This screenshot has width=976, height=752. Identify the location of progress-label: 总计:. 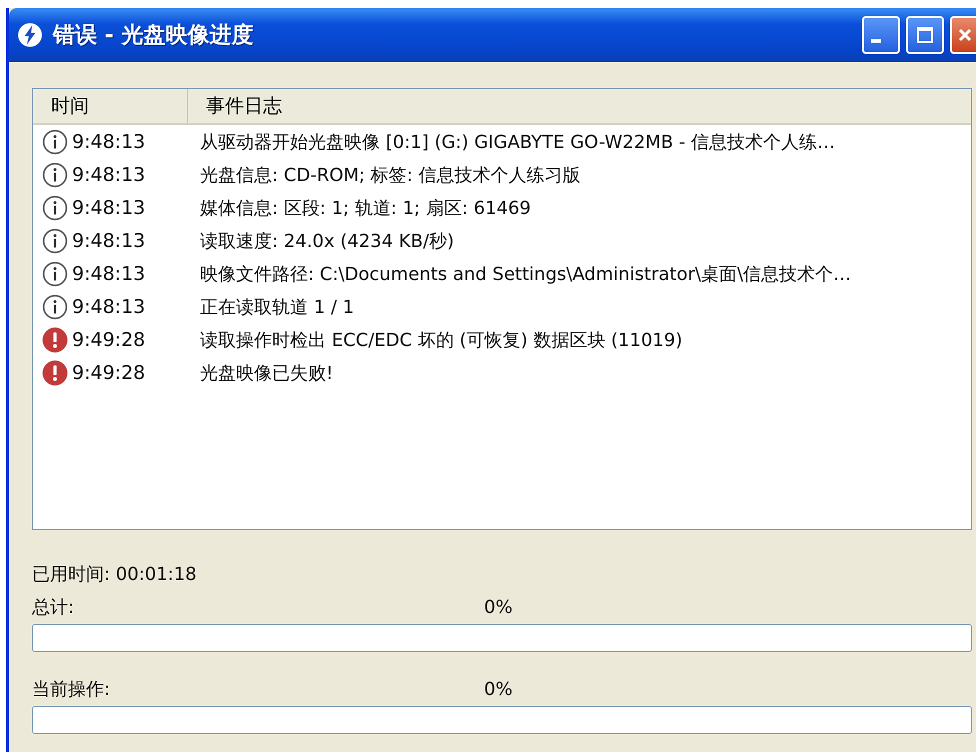
(54, 607).